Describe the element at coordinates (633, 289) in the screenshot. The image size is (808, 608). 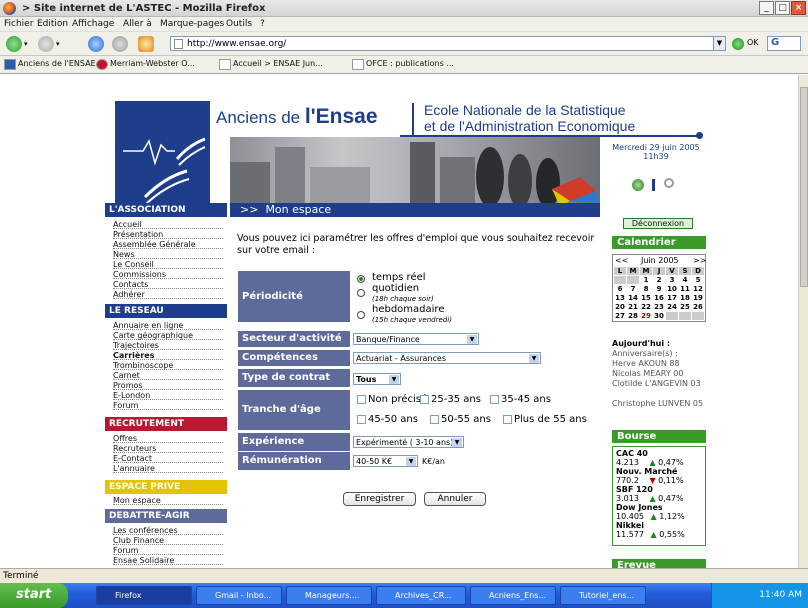
I see `calendar-day: 7` at that location.